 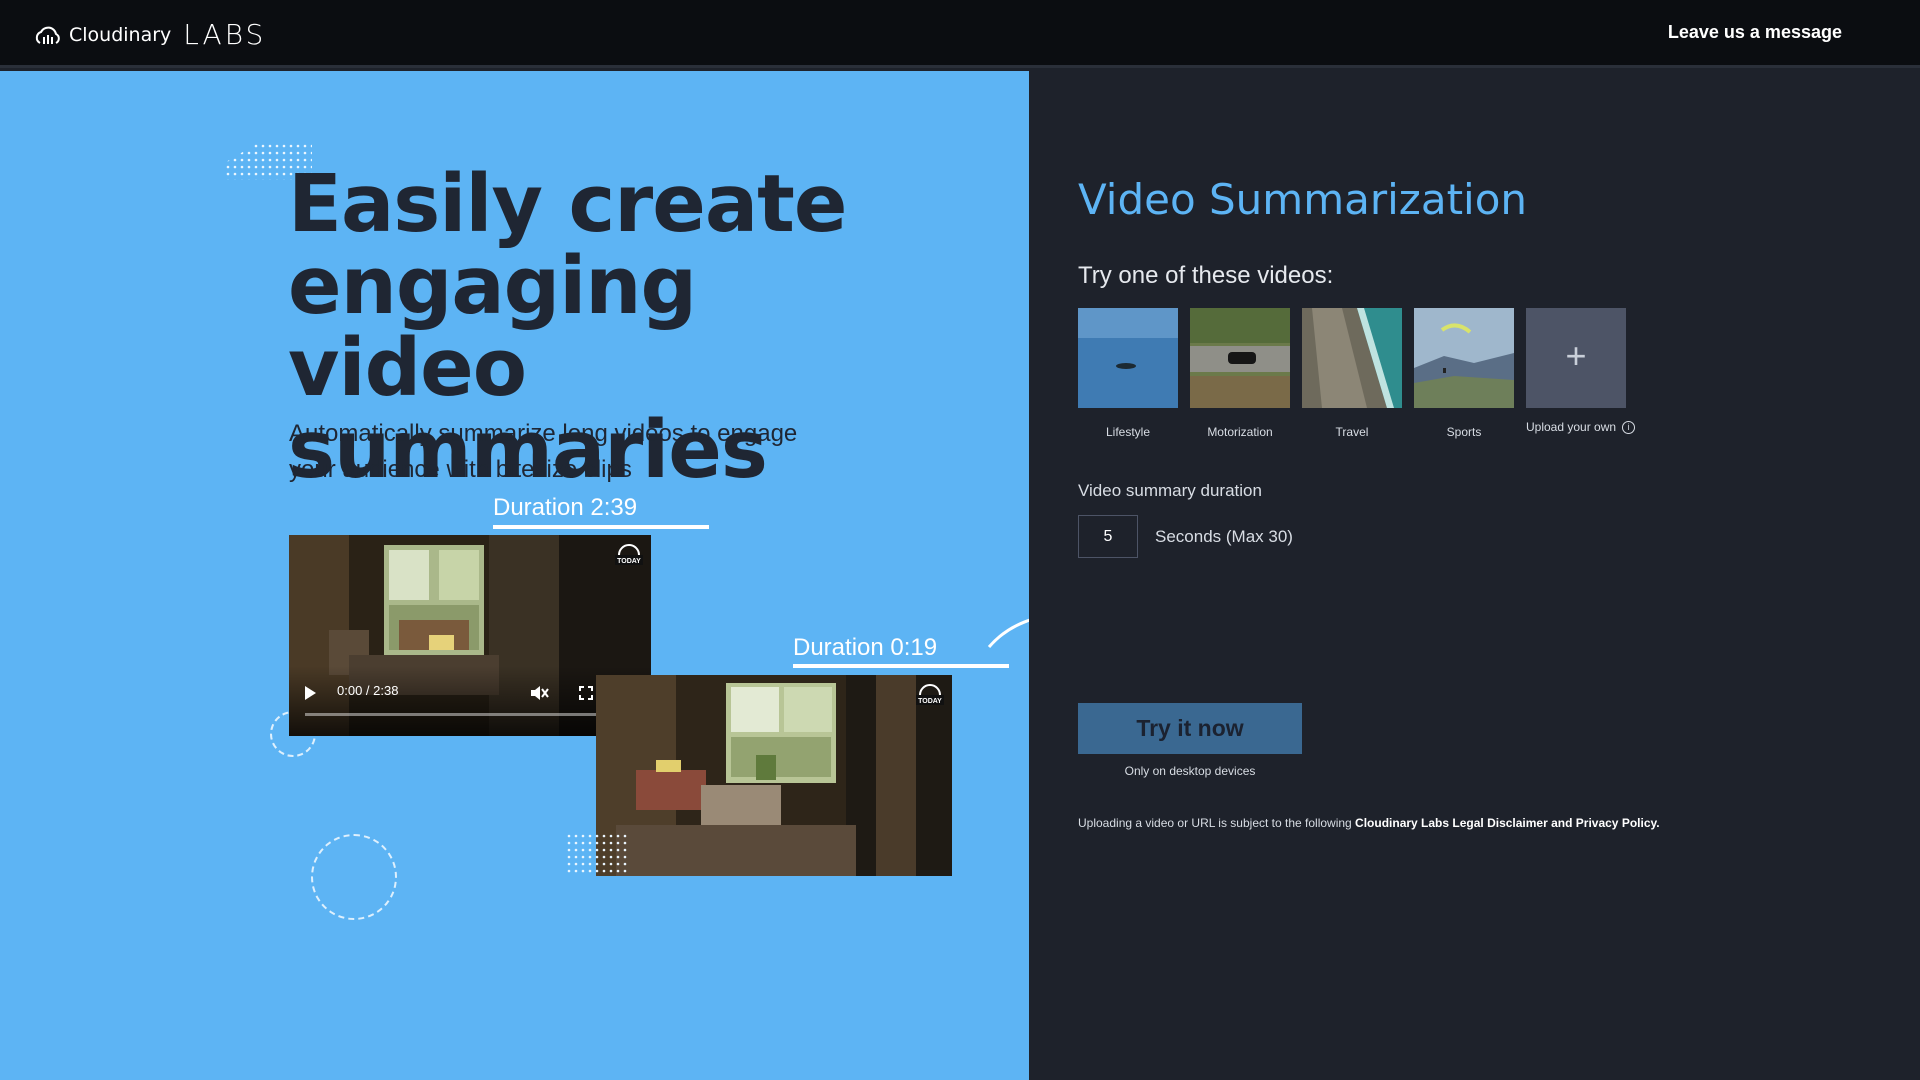 I want to click on lifestyle-thumbnail-image, so click(x=1128, y=358).